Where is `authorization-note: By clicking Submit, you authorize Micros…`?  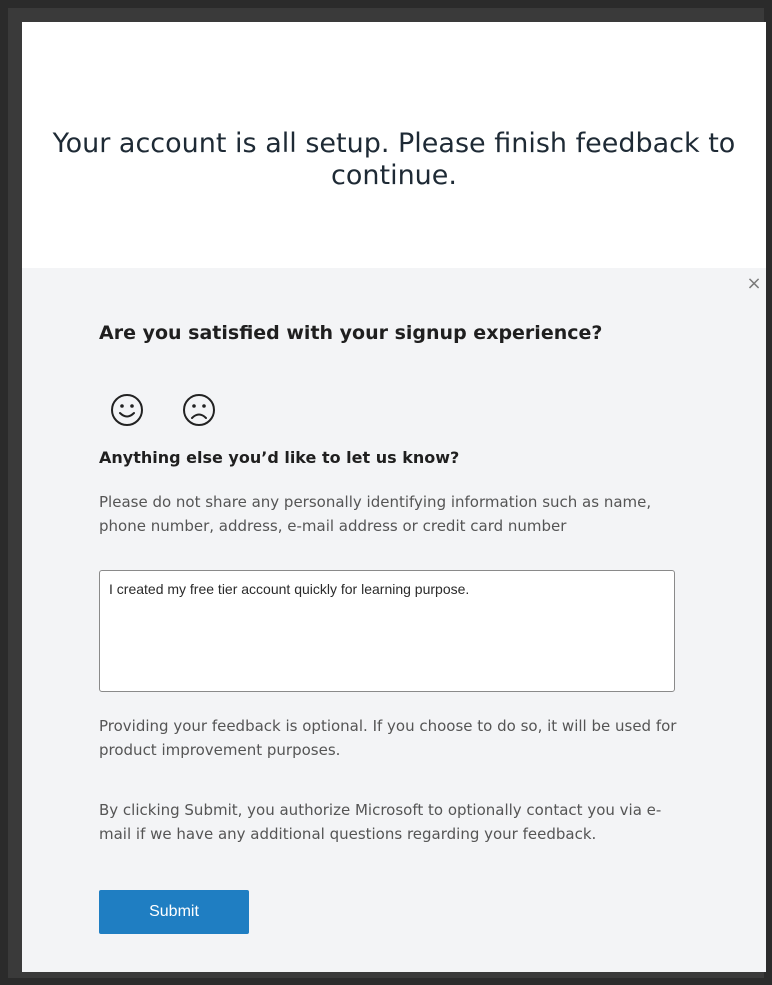 authorization-note: By clicking Submit, you authorize Micros… is located at coordinates (380, 822).